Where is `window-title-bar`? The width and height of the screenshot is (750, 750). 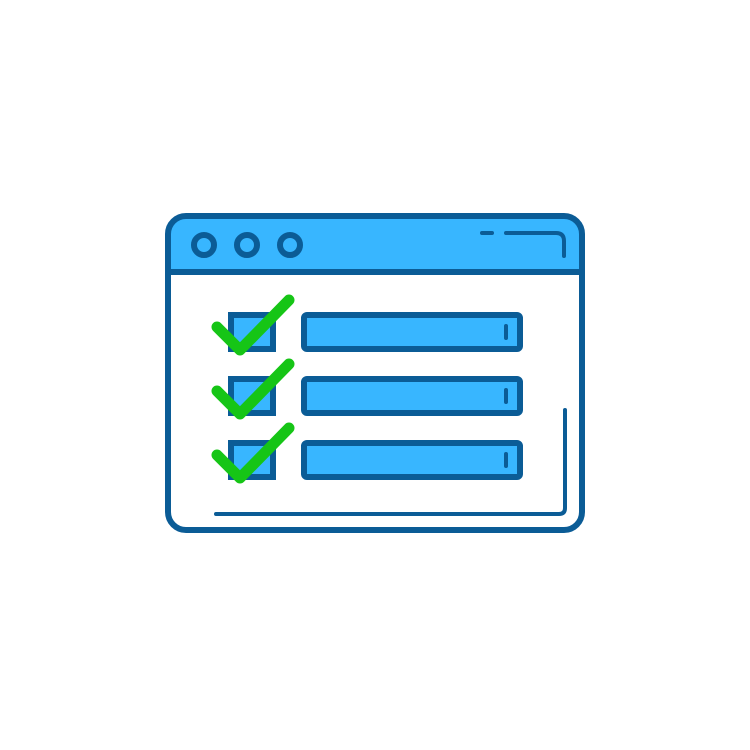
window-title-bar is located at coordinates (375, 244).